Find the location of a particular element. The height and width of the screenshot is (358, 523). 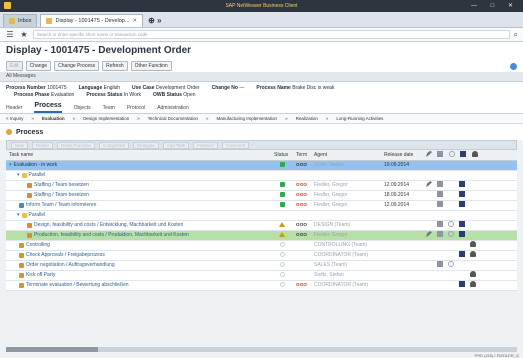

tab-header: Header is located at coordinates (14, 109).